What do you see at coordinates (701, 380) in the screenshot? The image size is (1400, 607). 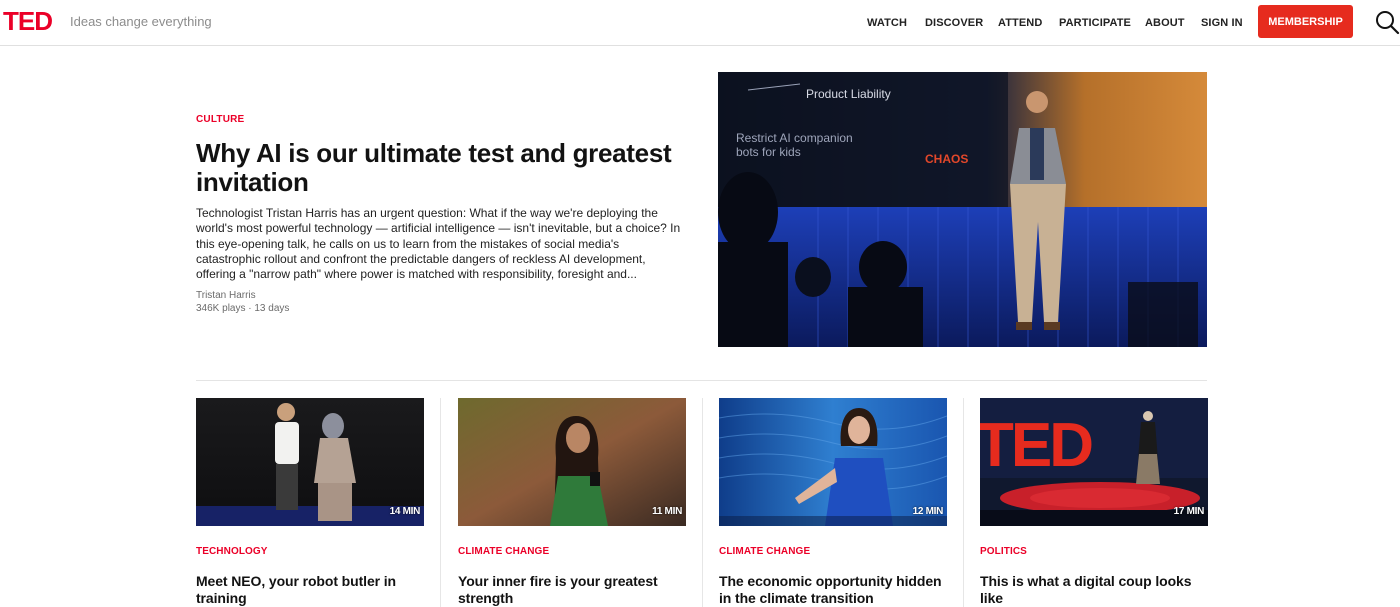 I see `section-divider` at bounding box center [701, 380].